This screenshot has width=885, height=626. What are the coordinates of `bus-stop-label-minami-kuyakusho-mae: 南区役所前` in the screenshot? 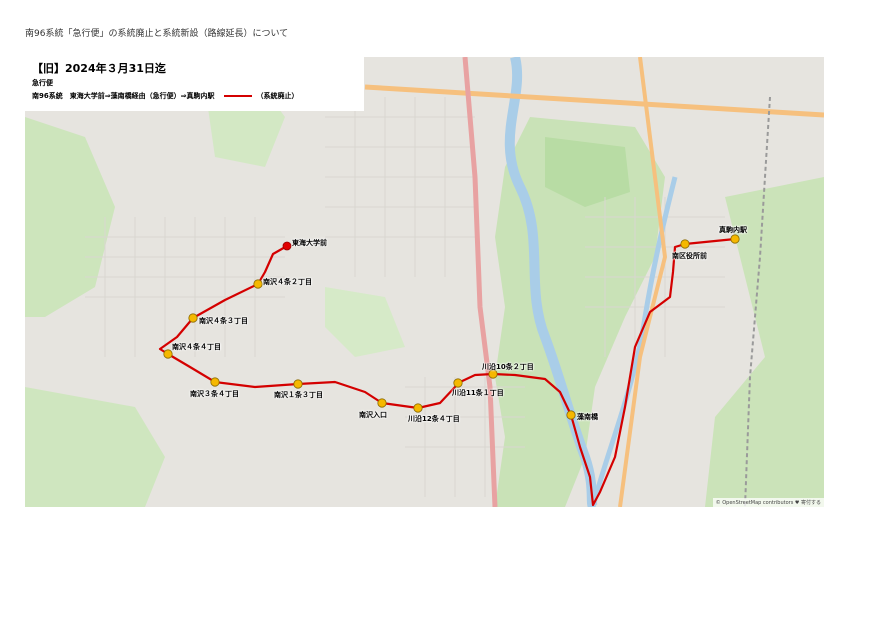 It's located at (689, 256).